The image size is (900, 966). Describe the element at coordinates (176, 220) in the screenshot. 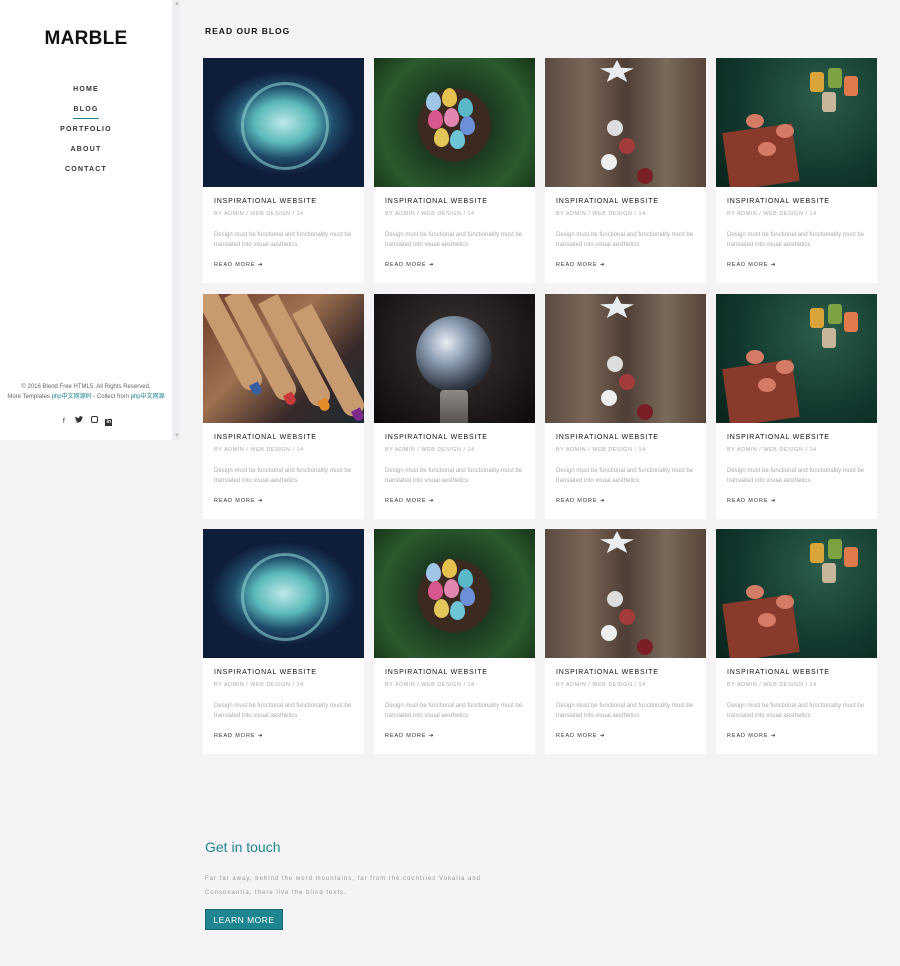

I see `sidebar-scrollbar: ▲ ▼` at that location.